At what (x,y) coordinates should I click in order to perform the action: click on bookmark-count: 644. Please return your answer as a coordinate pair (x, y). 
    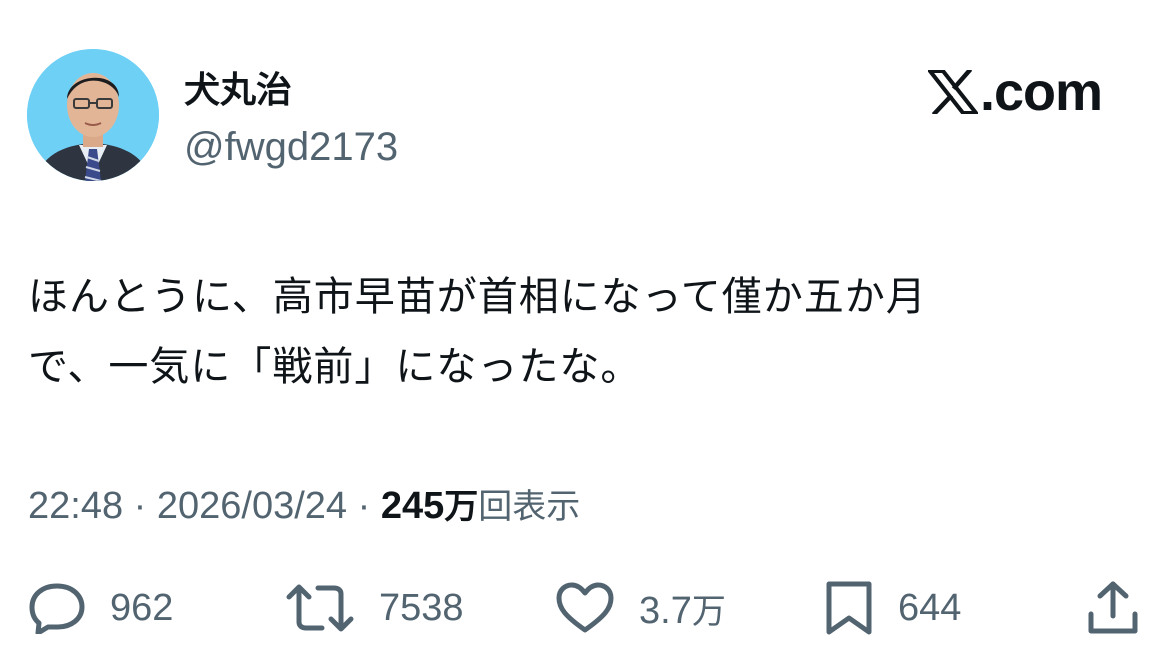
    Looking at the image, I should click on (930, 607).